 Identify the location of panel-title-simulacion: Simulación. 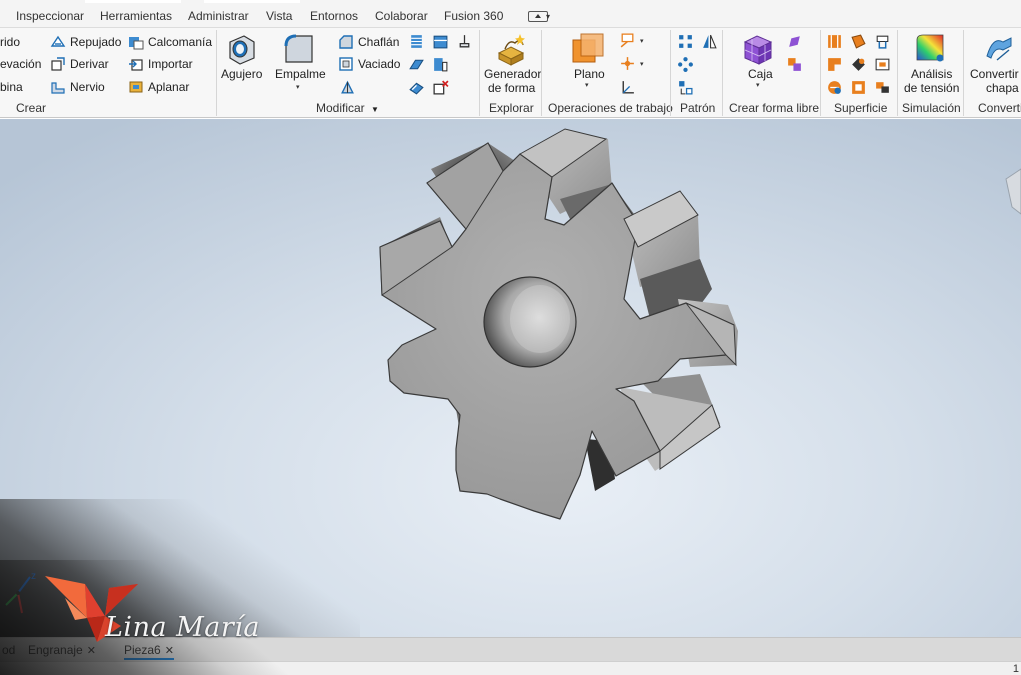
(931, 108).